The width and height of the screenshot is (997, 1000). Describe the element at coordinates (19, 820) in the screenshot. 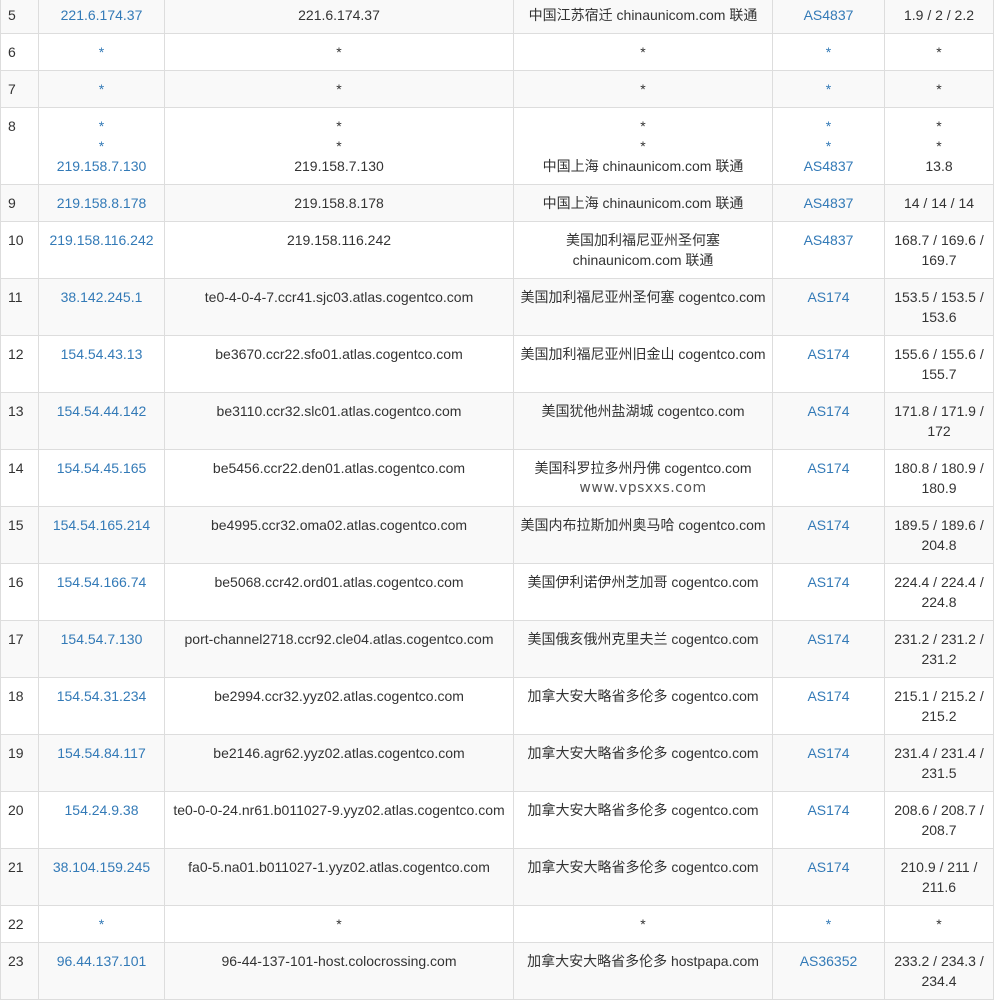

I see `hop-number-cell: 20` at that location.